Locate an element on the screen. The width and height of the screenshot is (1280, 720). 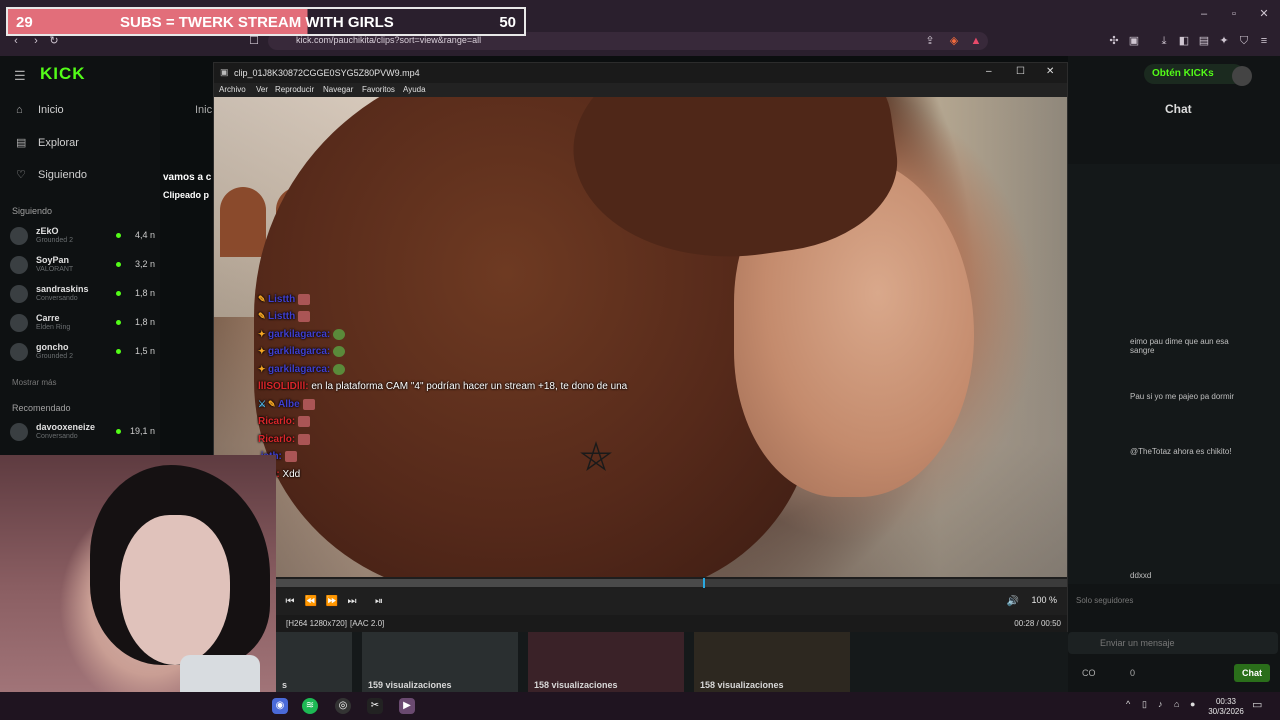
minimize-icon: – is located at coordinates (1204, 14).